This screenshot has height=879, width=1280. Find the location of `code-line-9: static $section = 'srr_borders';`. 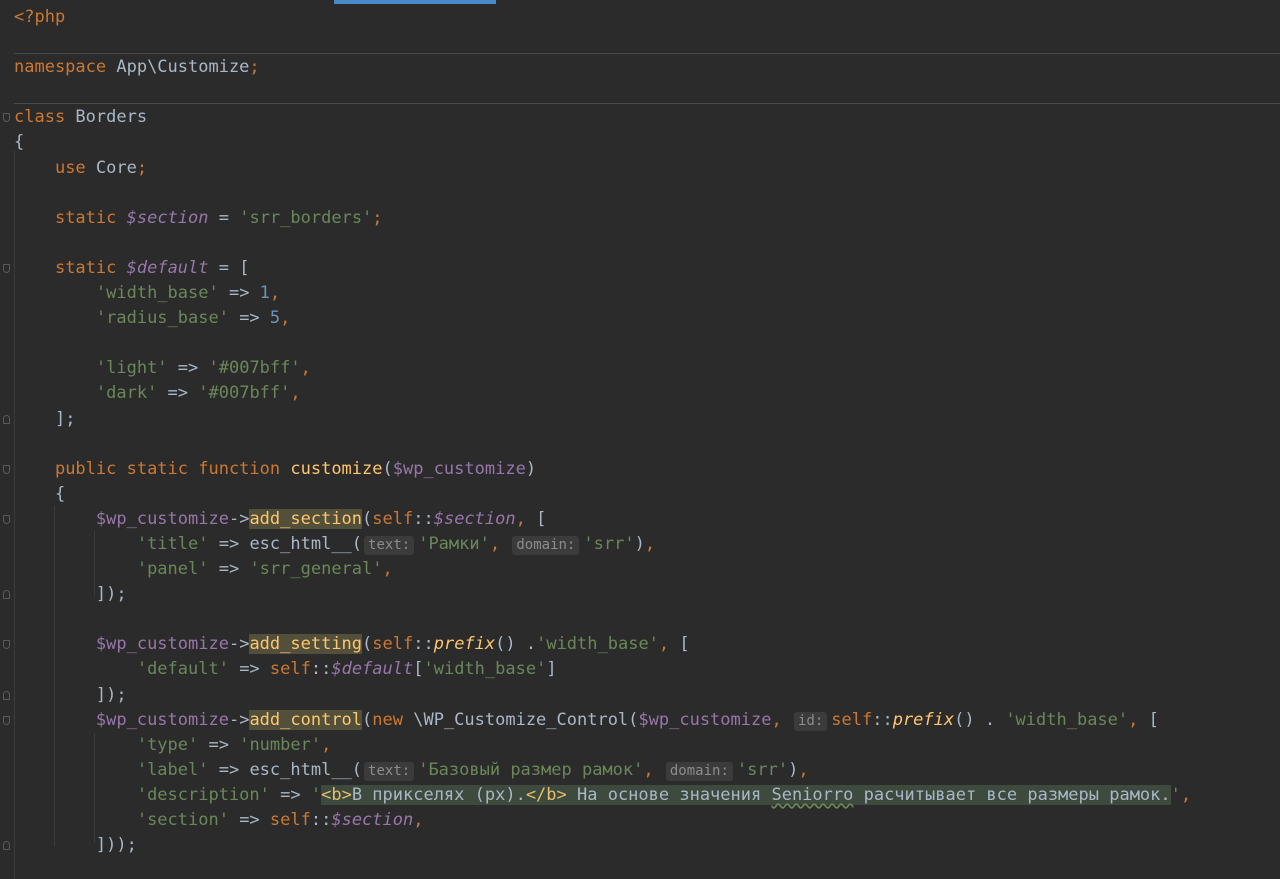

code-line-9: static $section = 'srr_borders'; is located at coordinates (218, 217).